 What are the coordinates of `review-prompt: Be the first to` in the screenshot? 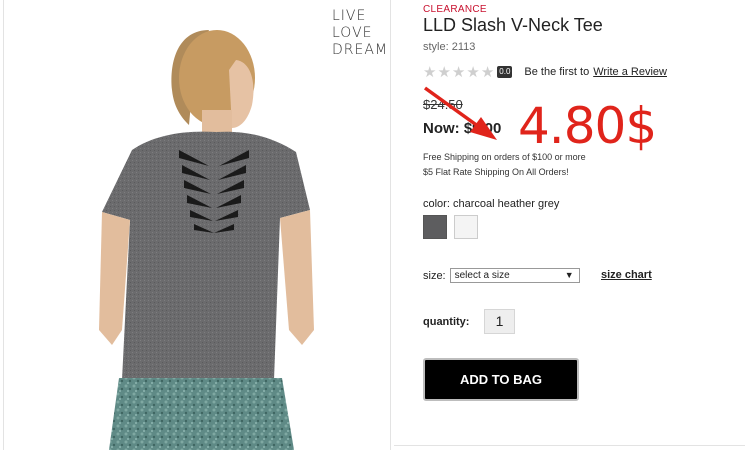 It's located at (557, 72).